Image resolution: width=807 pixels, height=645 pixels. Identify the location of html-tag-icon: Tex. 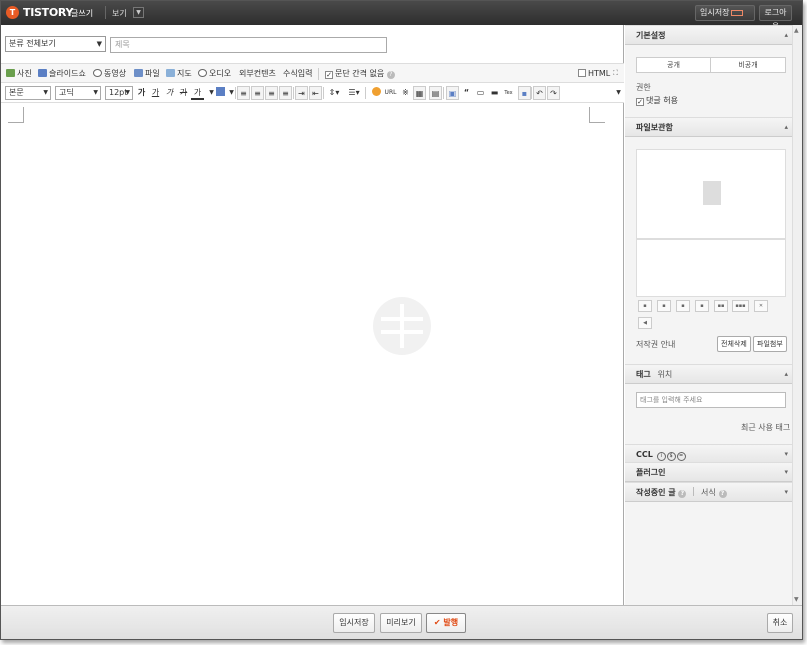
(508, 93).